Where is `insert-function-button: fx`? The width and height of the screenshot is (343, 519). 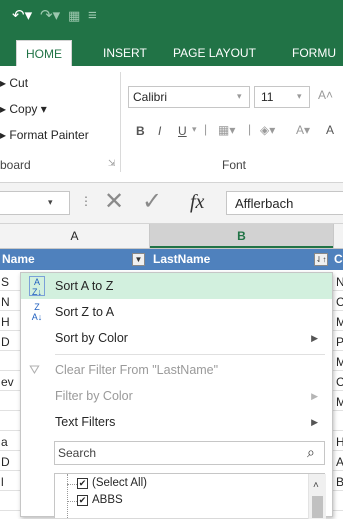
insert-function-button: fx is located at coordinates (197, 202).